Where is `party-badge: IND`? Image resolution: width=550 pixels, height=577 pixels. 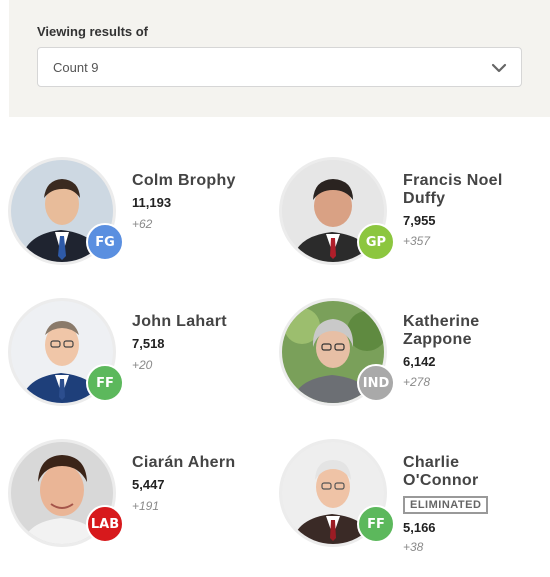 party-badge: IND is located at coordinates (376, 383).